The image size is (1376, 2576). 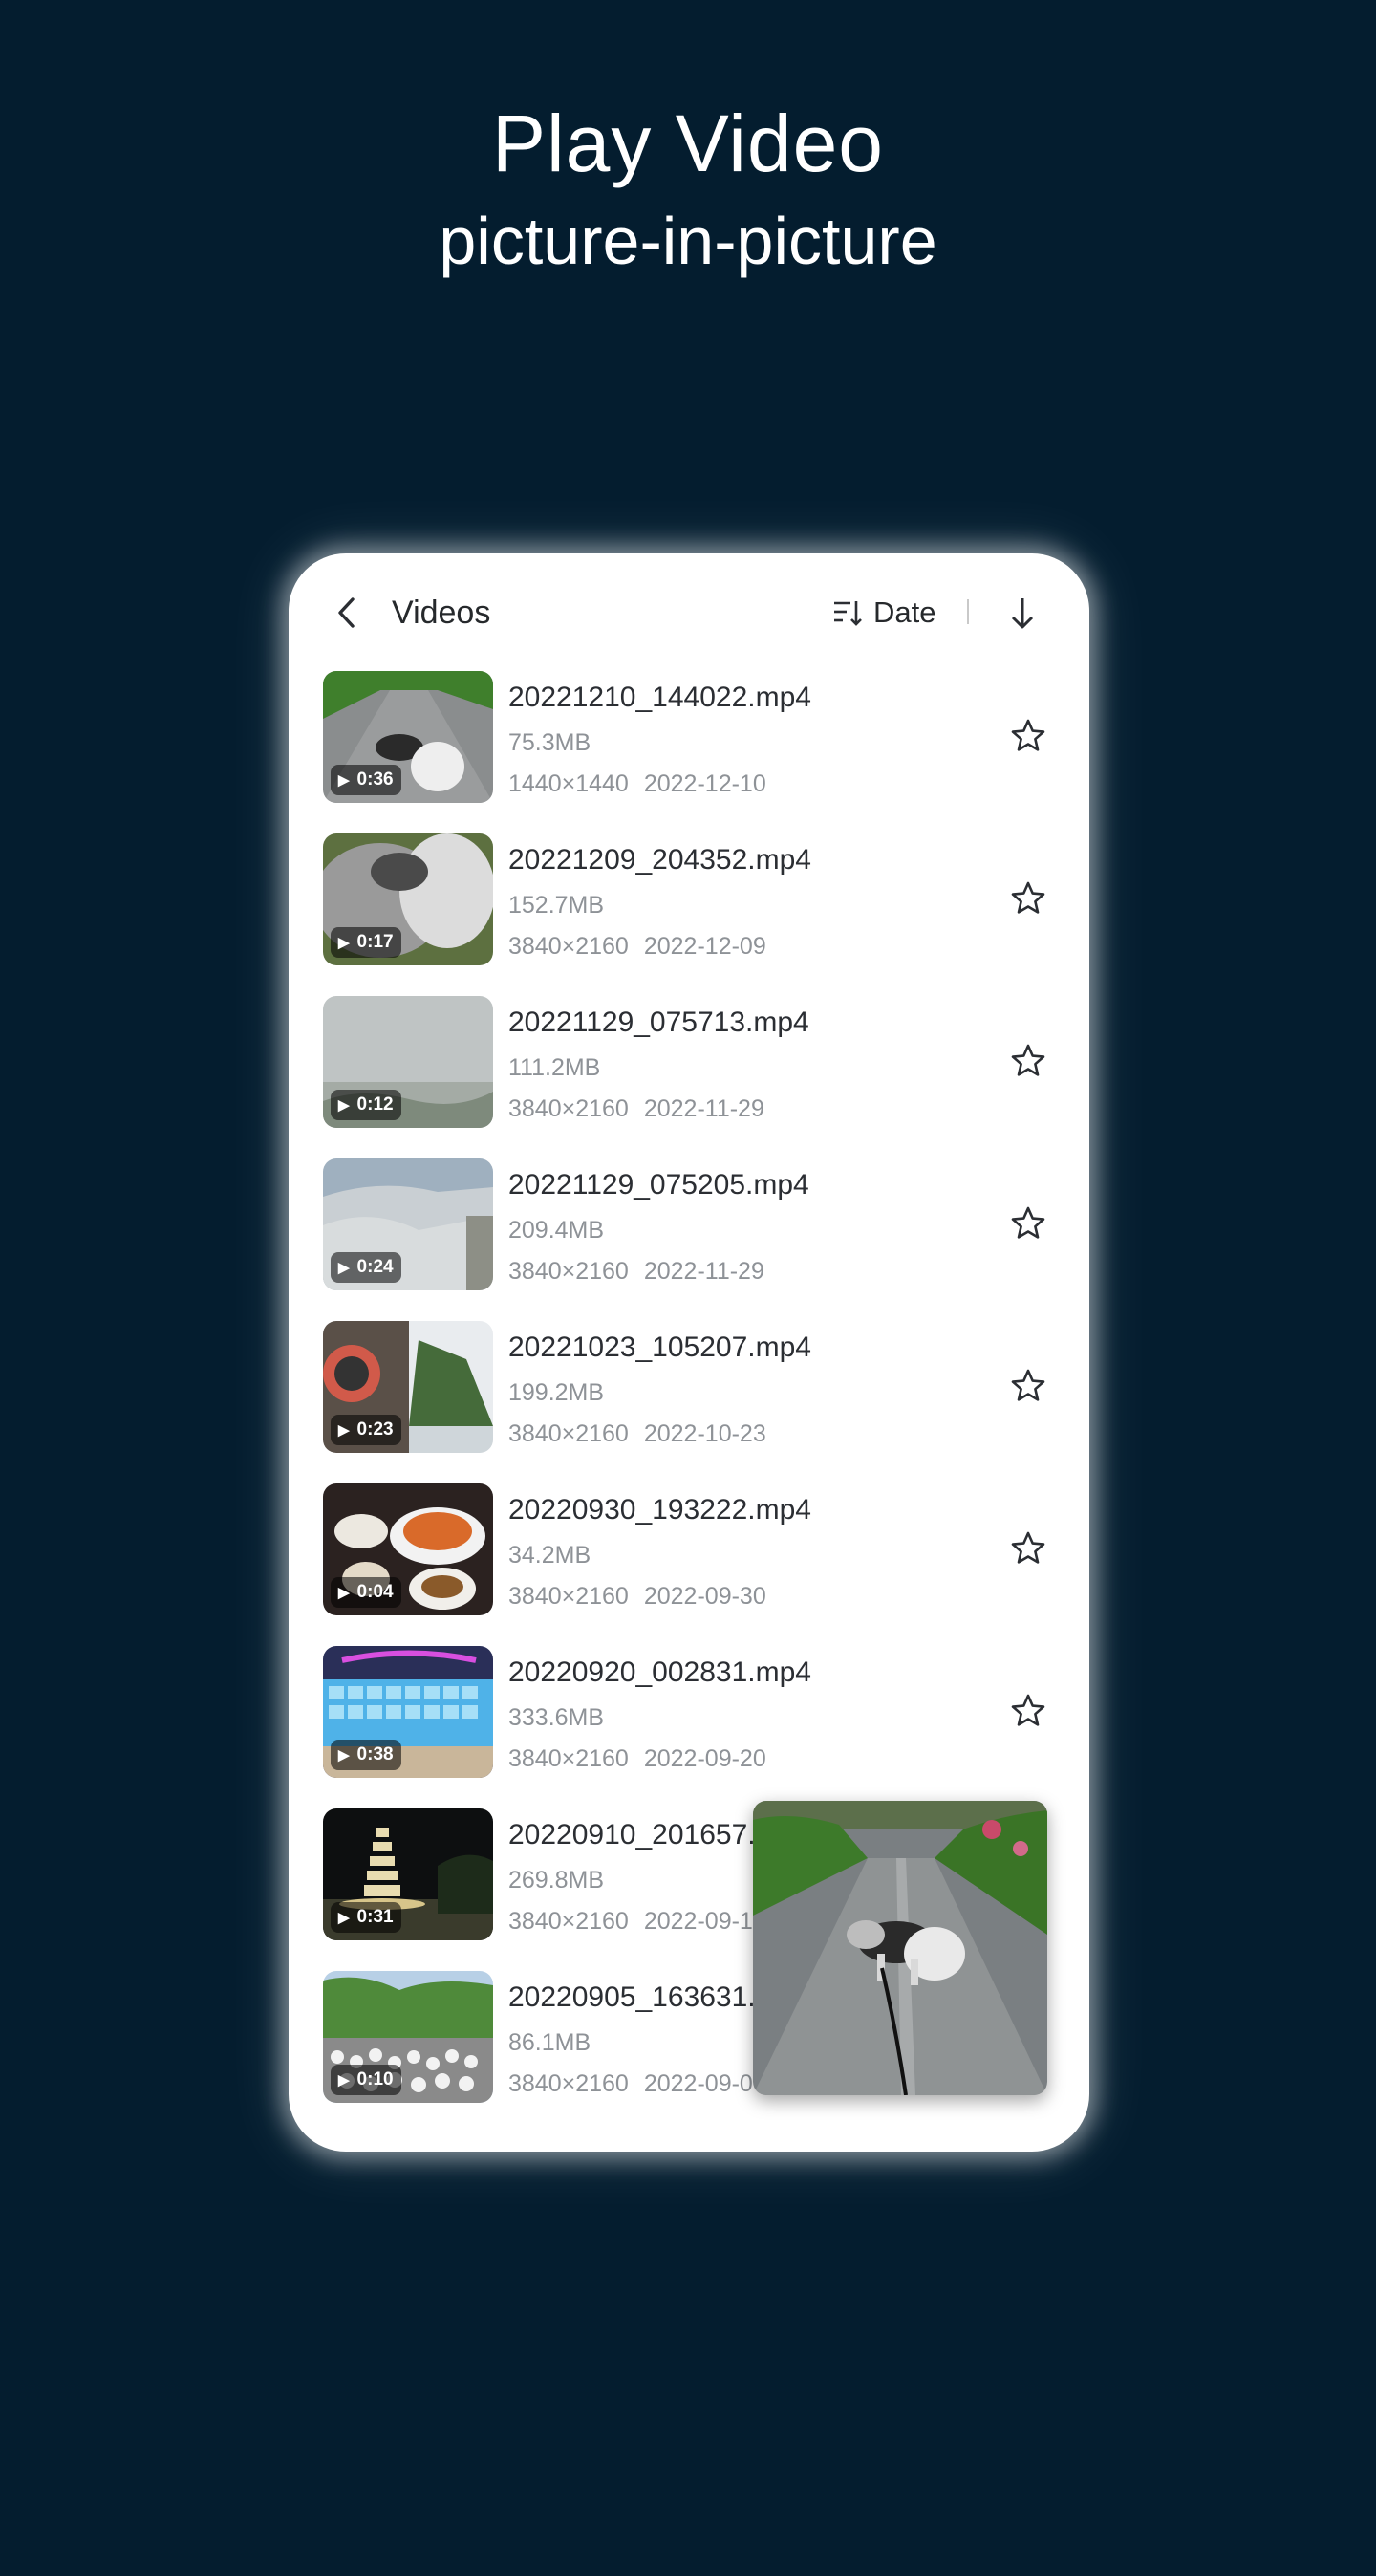 What do you see at coordinates (375, 1754) in the screenshot?
I see `duration-text: 0:38` at bounding box center [375, 1754].